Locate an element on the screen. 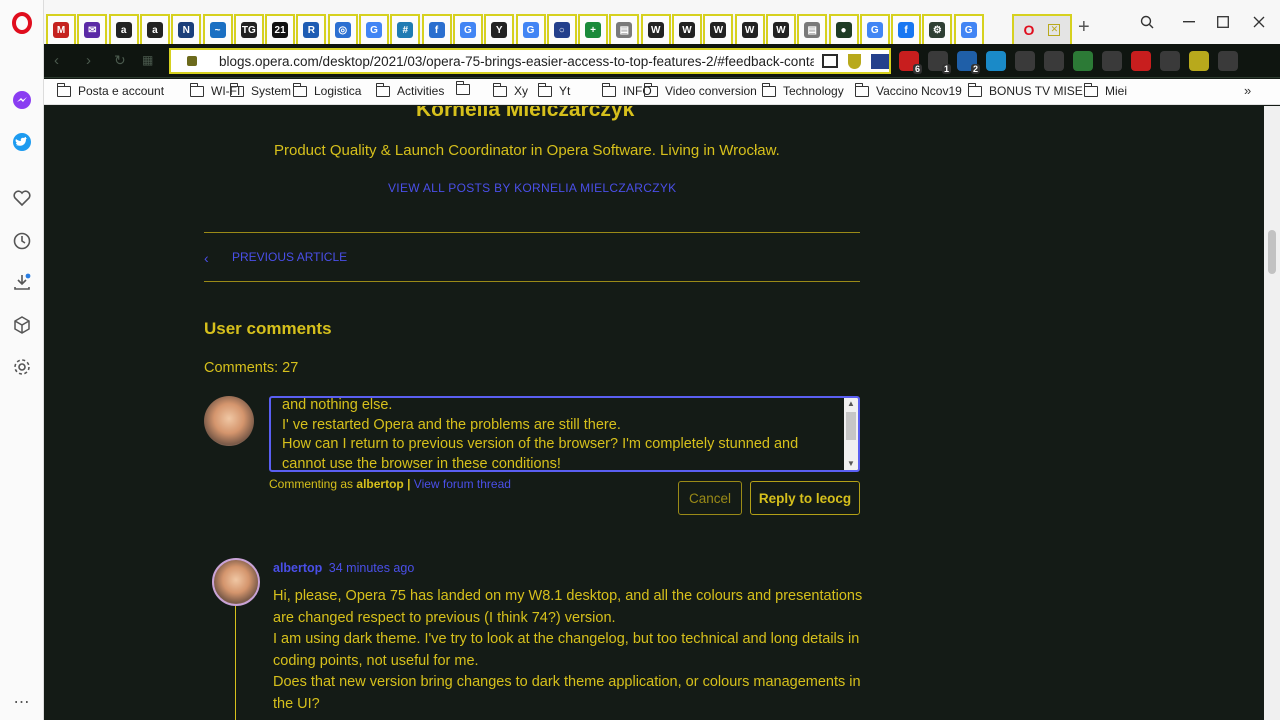  bookmark-folder: Miei is located at coordinates (1105, 90).